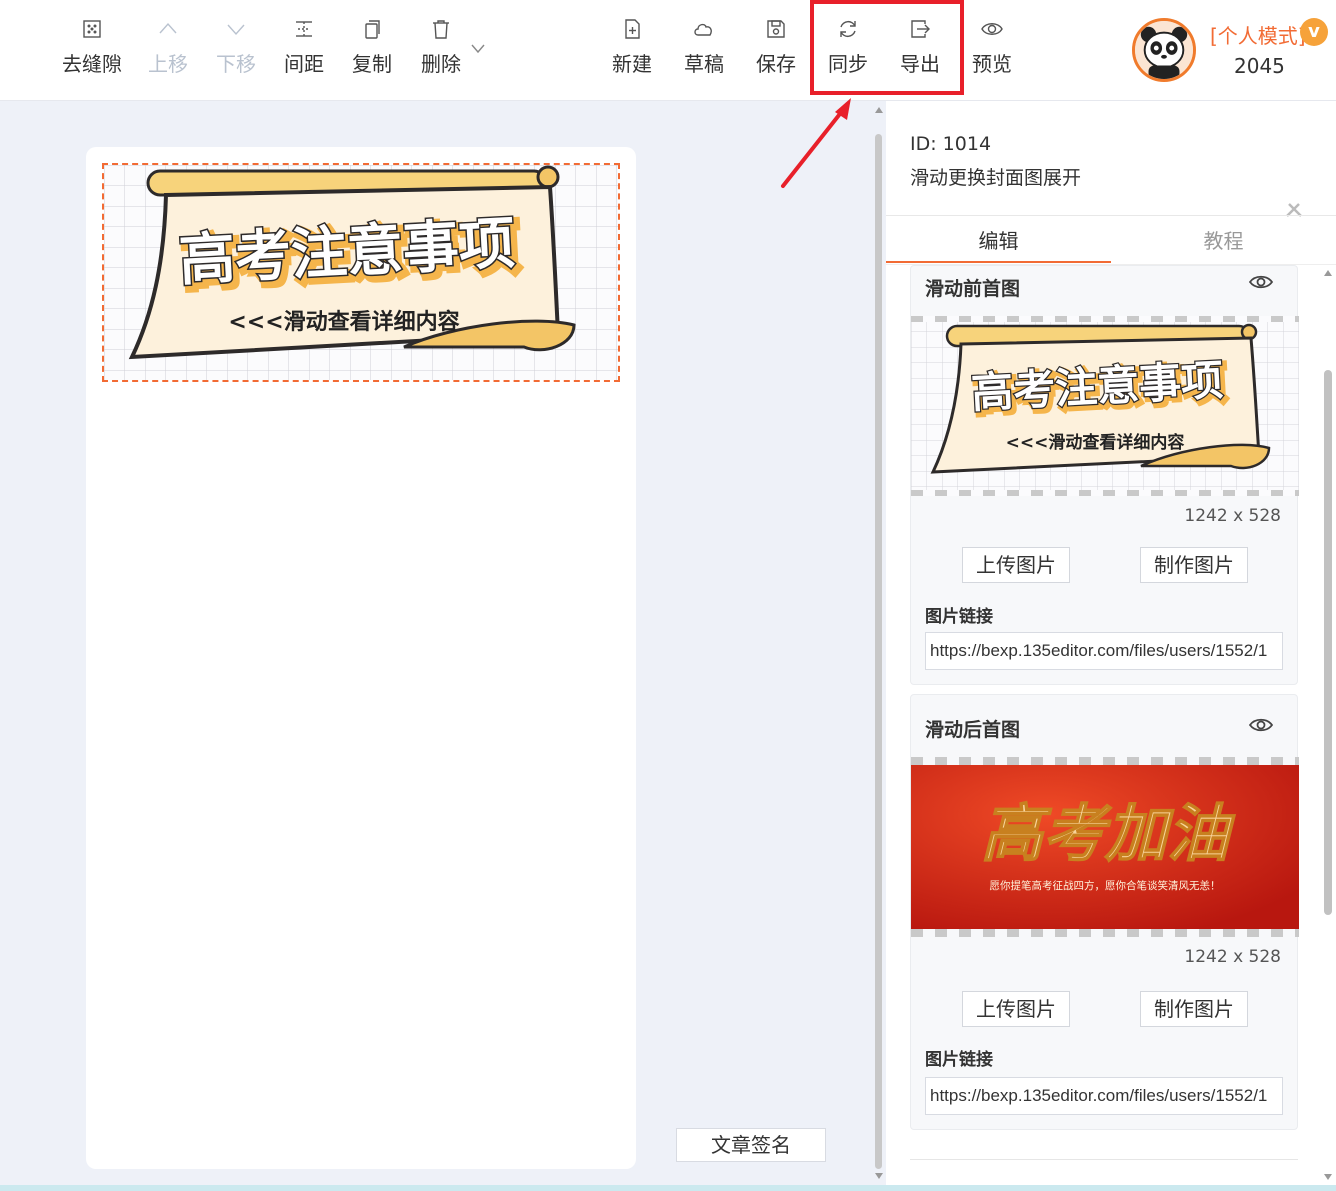 This screenshot has width=1336, height=1191. I want to click on trash-icon, so click(441, 29).